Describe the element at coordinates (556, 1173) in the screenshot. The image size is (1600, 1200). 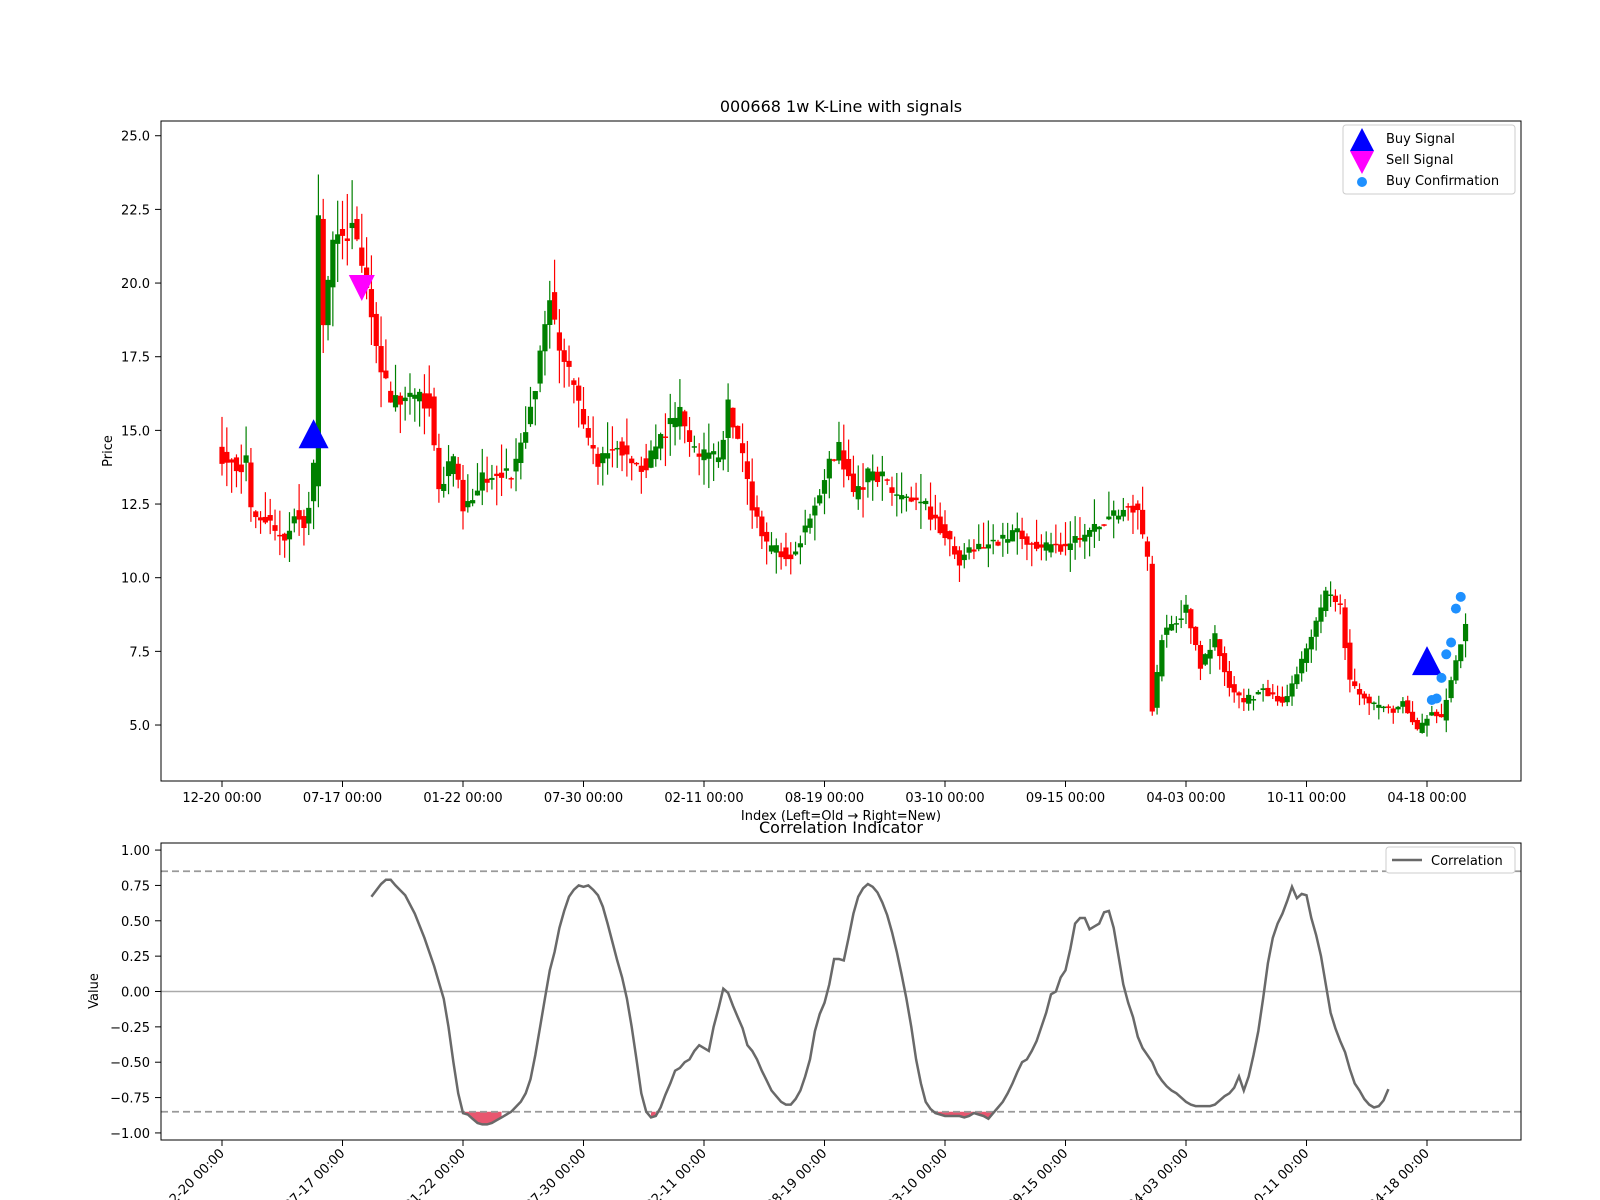
I see `corr-xtick-label: 07-30 00:00` at that location.